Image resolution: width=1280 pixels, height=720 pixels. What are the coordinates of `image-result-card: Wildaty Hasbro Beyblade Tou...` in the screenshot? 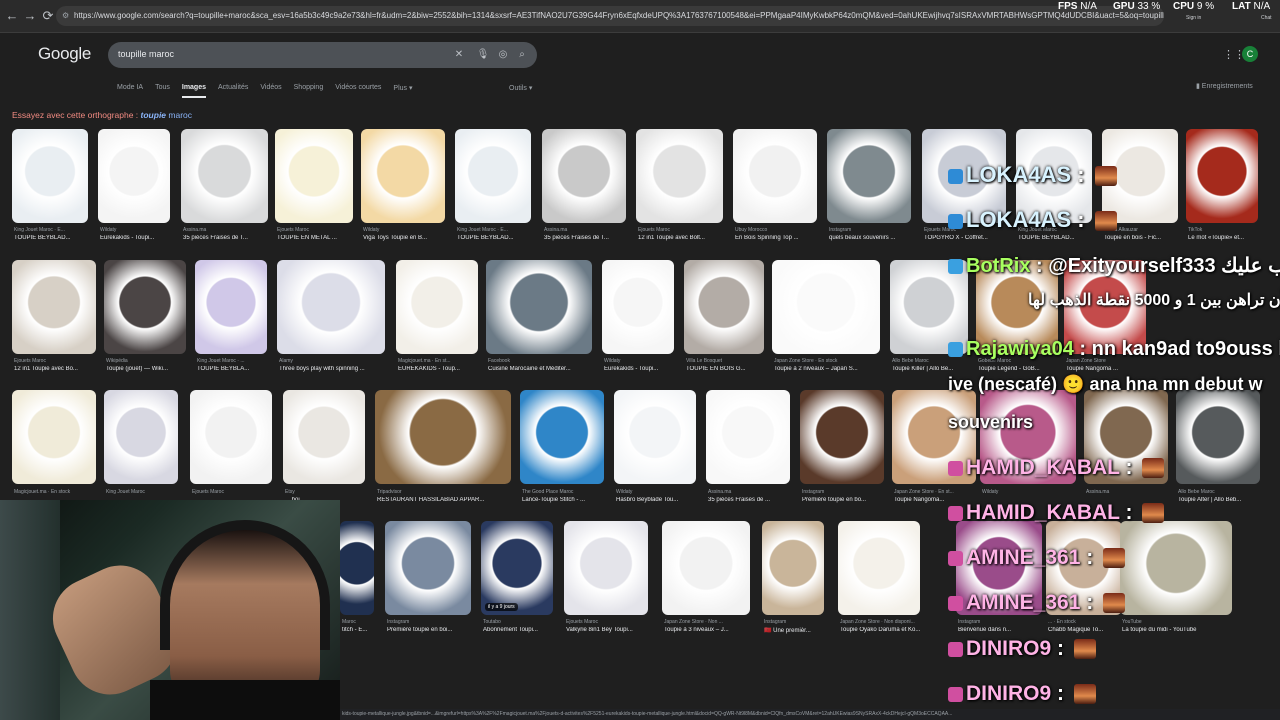 It's located at (655, 448).